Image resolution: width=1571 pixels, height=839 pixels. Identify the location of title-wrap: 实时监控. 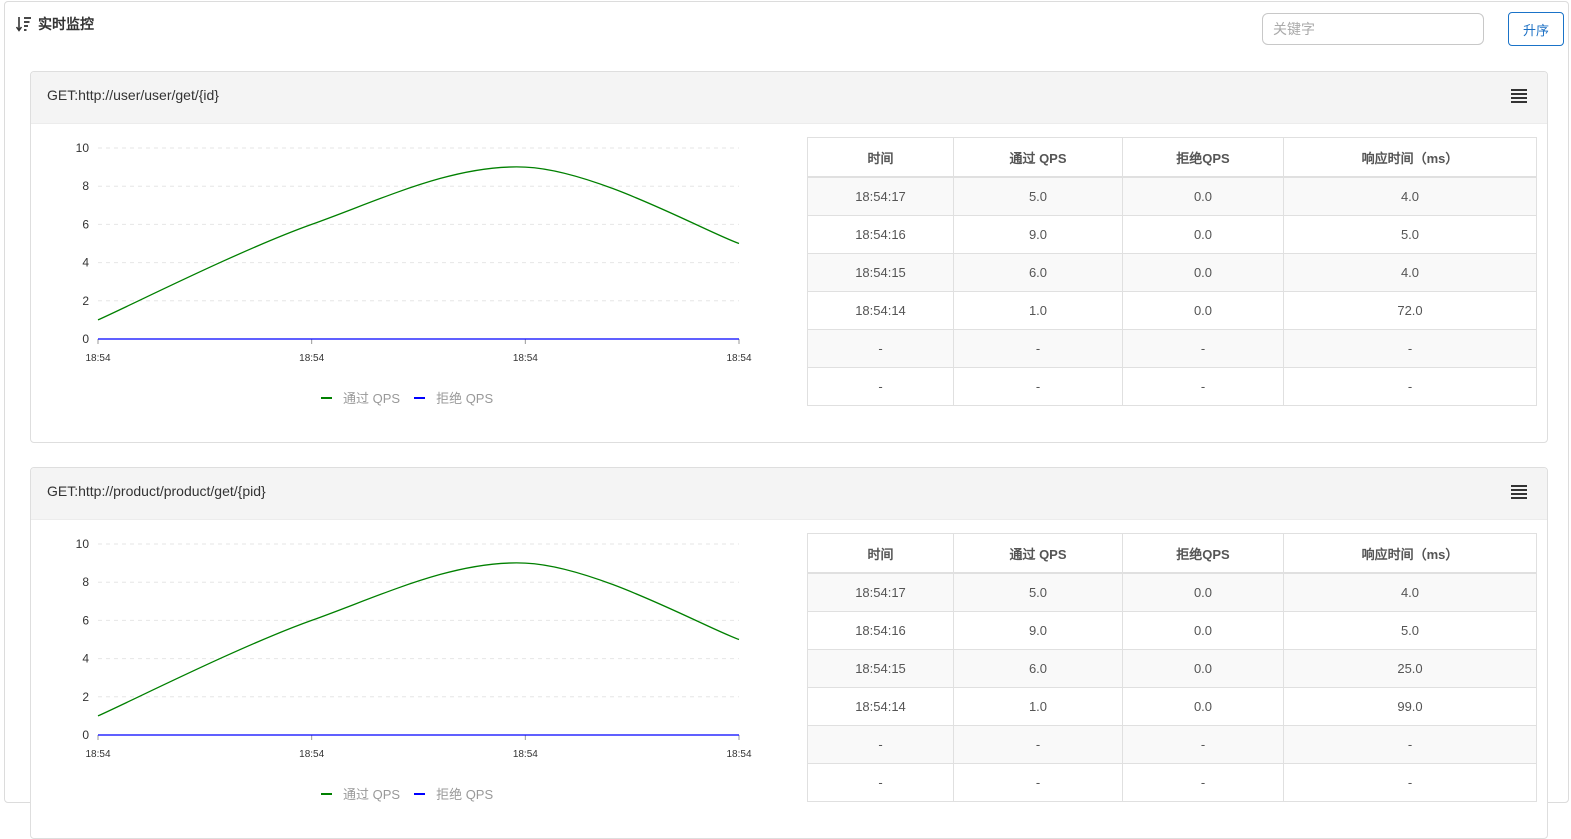
(55, 24).